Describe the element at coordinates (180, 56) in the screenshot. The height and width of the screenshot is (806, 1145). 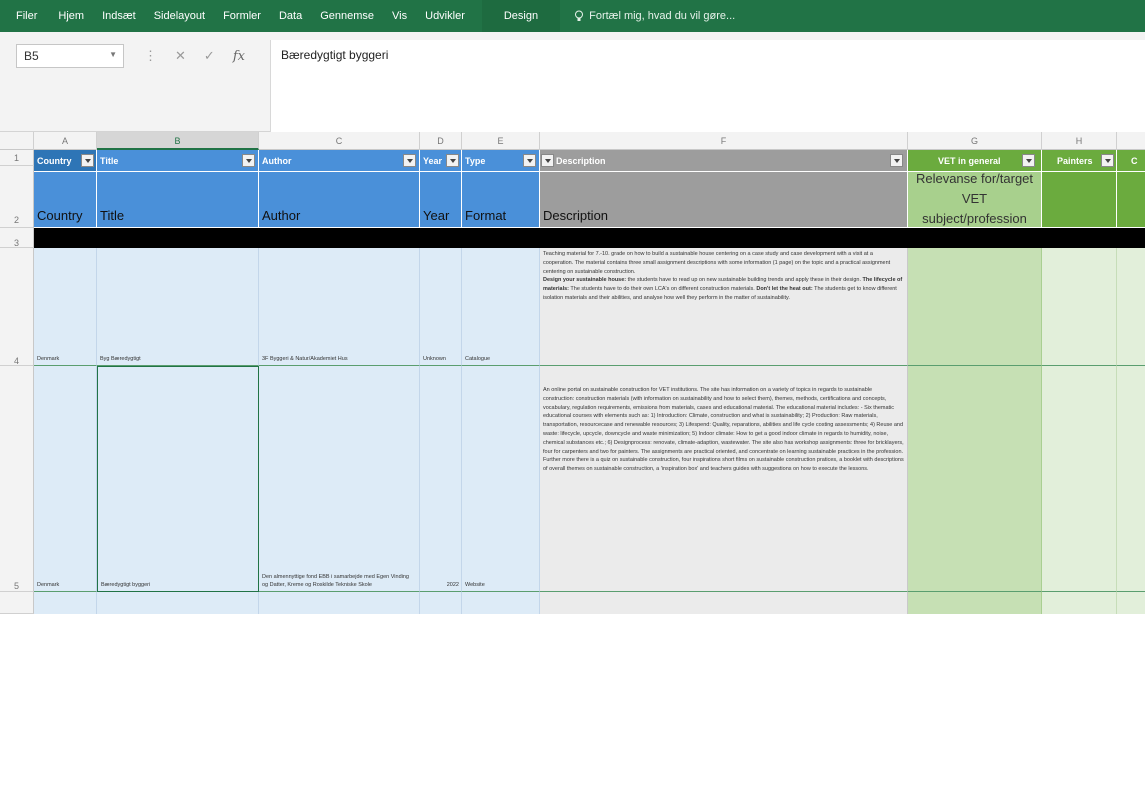
I see `cancel-icon: ✕` at that location.